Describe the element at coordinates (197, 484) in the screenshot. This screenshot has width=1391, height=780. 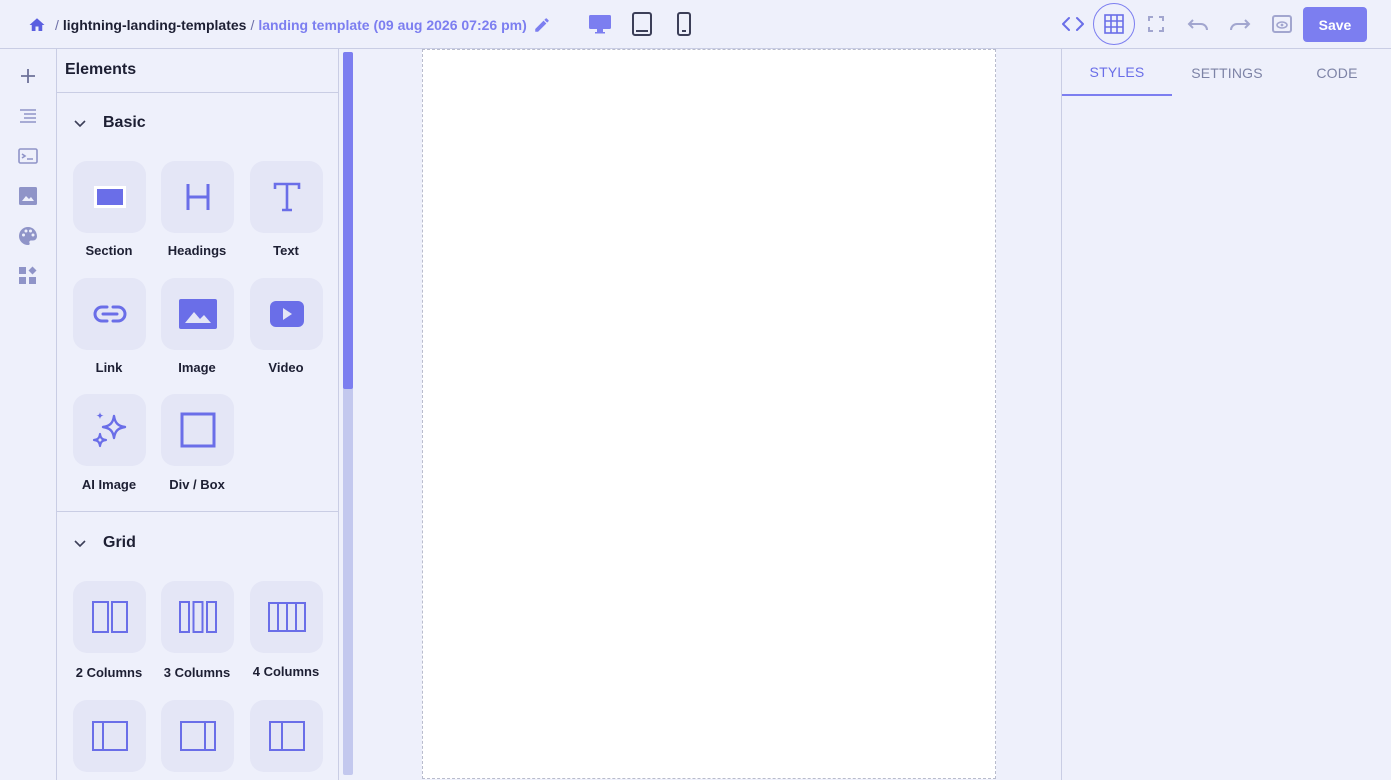
I see `element-label: Div / Box` at that location.